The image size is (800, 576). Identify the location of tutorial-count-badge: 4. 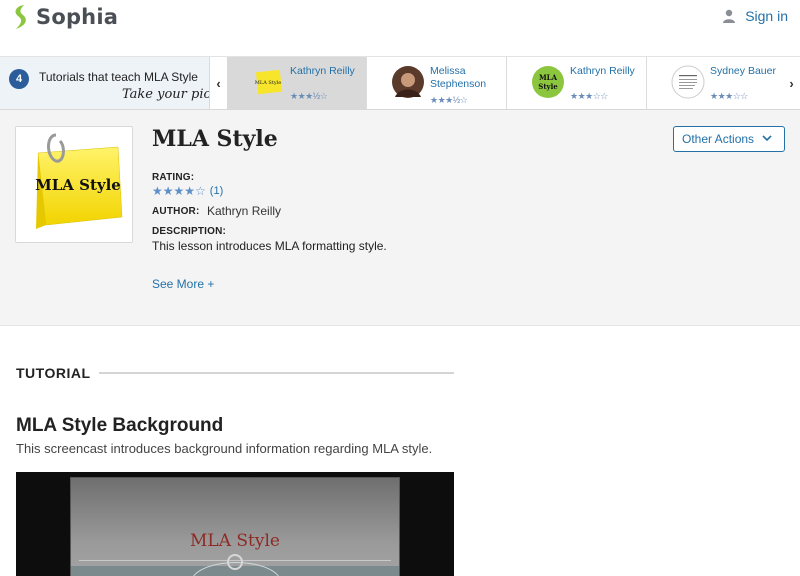
(19, 79).